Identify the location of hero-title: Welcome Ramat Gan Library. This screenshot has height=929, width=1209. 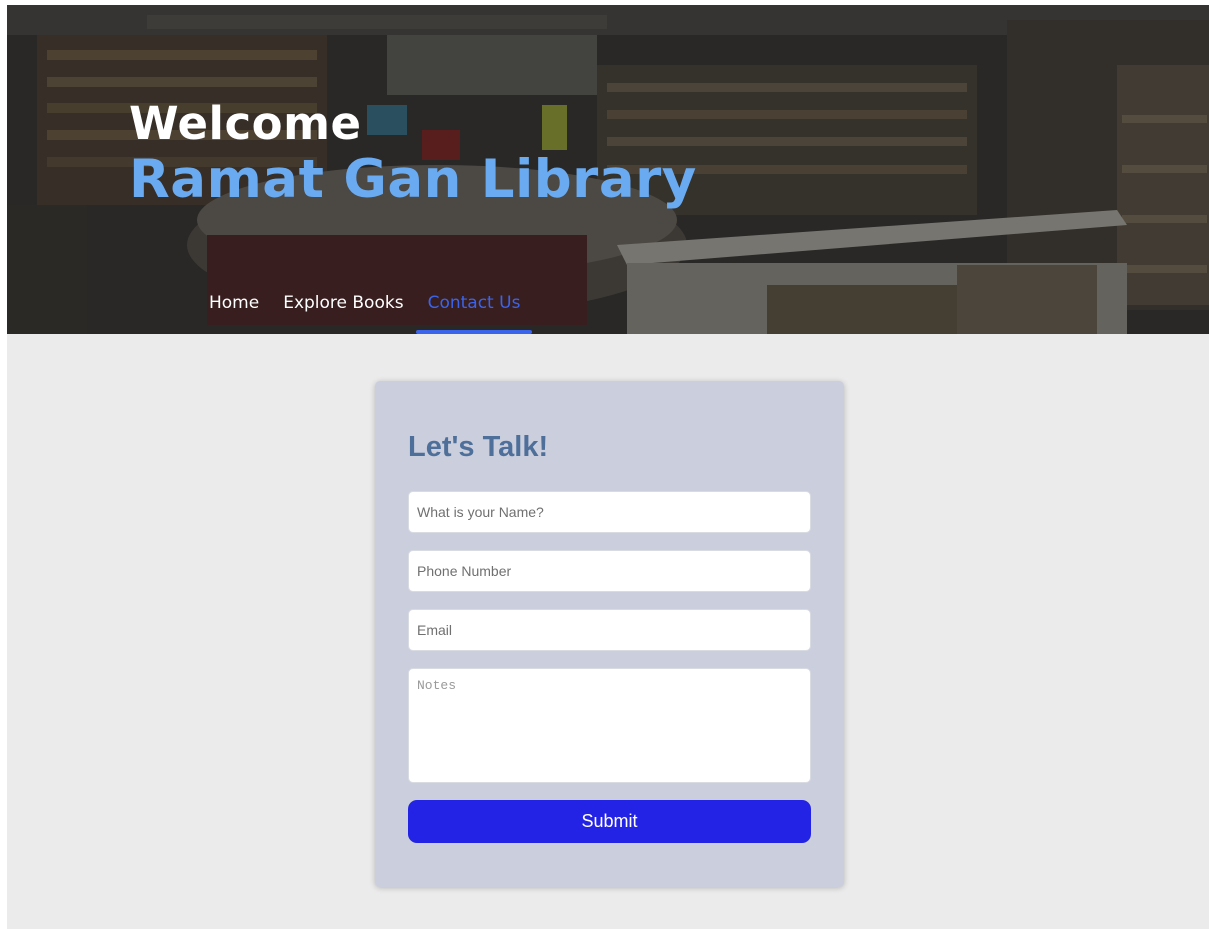
(413, 153).